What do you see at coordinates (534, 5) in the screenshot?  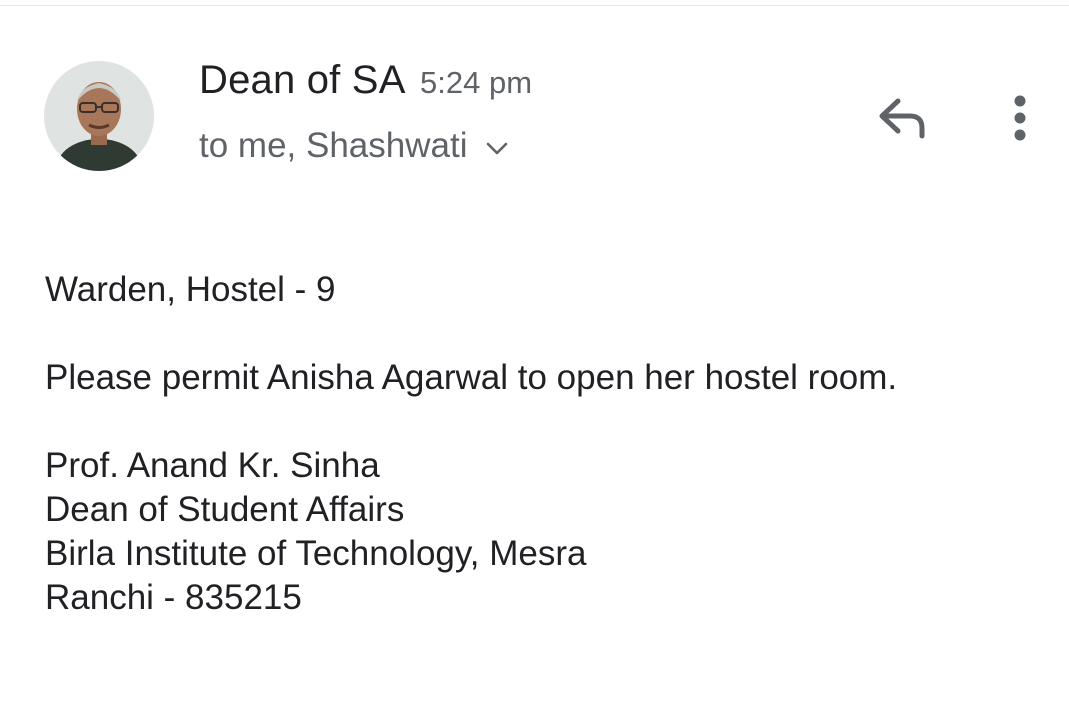 I see `top-divider` at bounding box center [534, 5].